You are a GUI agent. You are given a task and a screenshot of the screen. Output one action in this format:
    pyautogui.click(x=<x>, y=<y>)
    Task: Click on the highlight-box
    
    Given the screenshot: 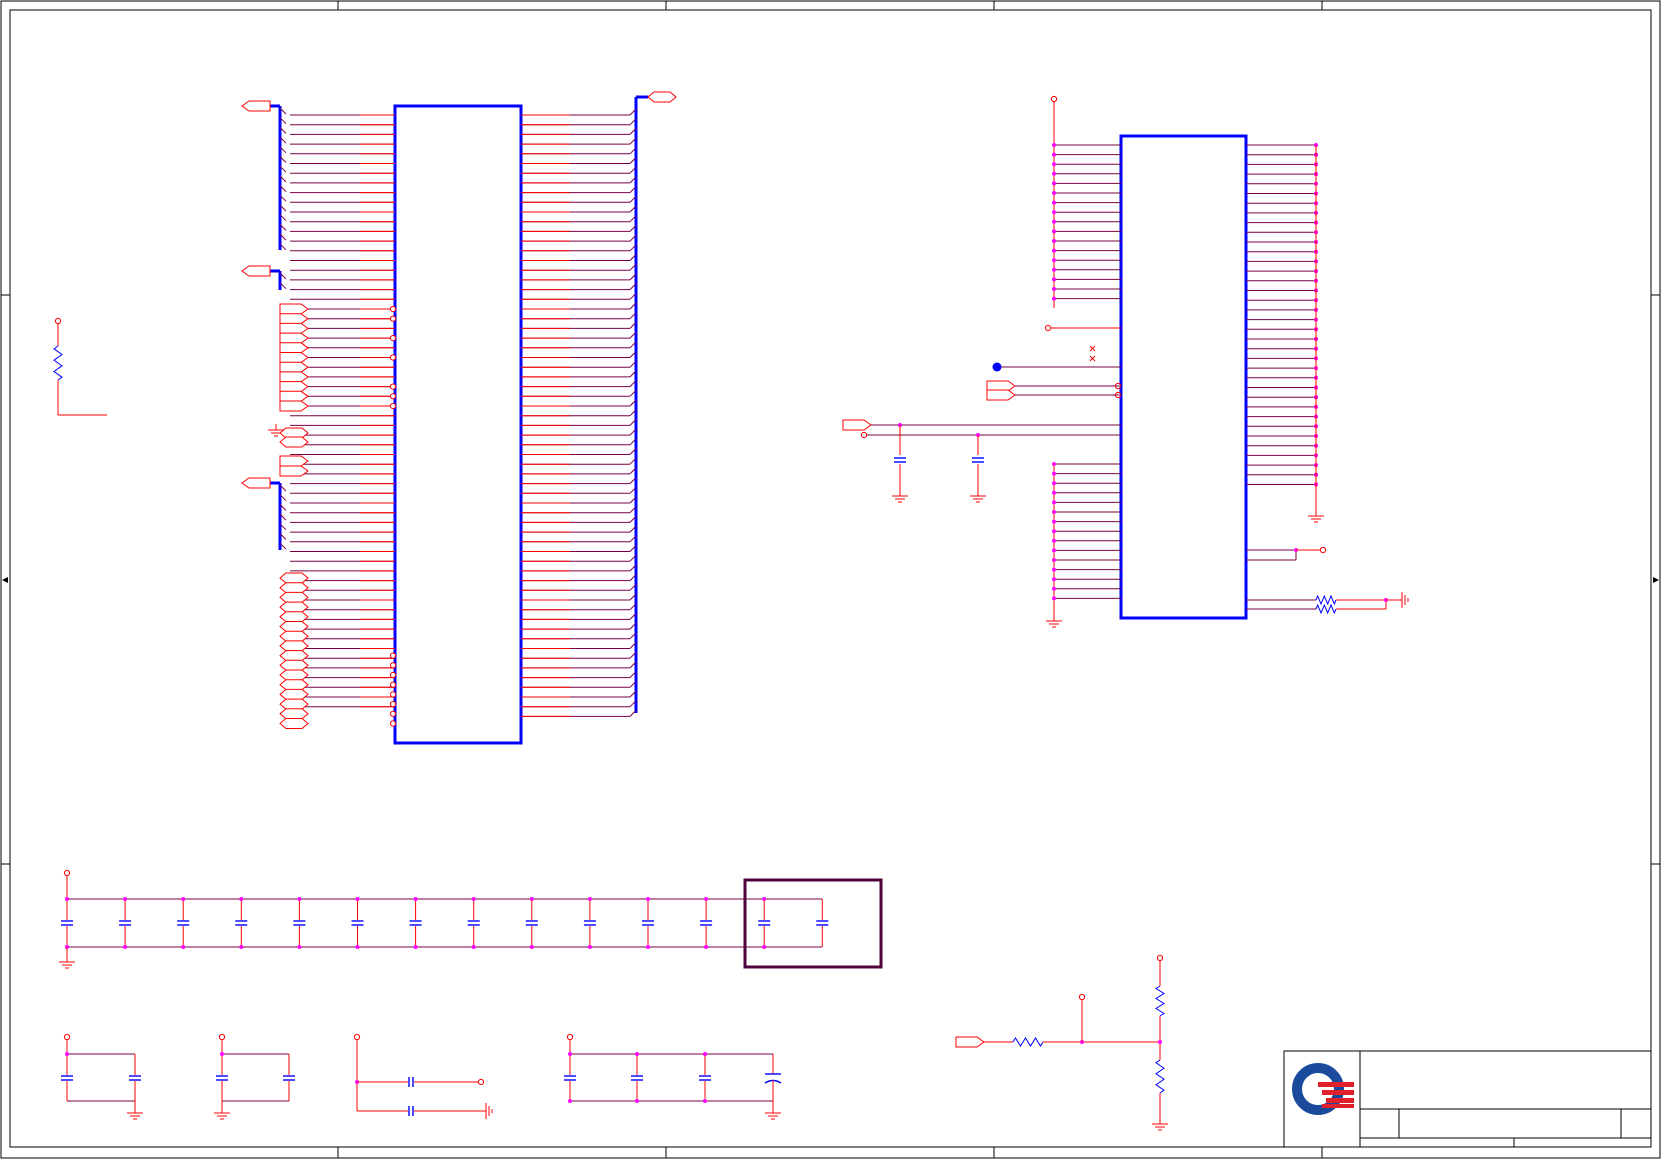 What is the action you would take?
    pyautogui.click(x=813, y=923)
    